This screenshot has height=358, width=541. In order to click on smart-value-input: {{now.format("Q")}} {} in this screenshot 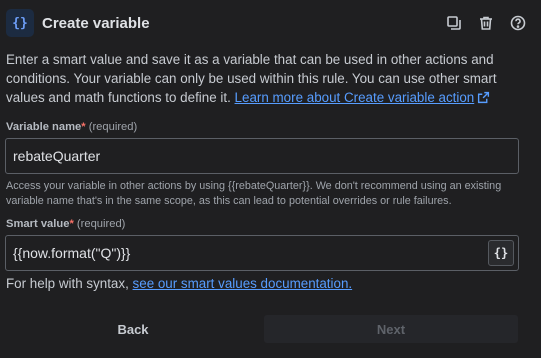, I will do `click(262, 253)`.